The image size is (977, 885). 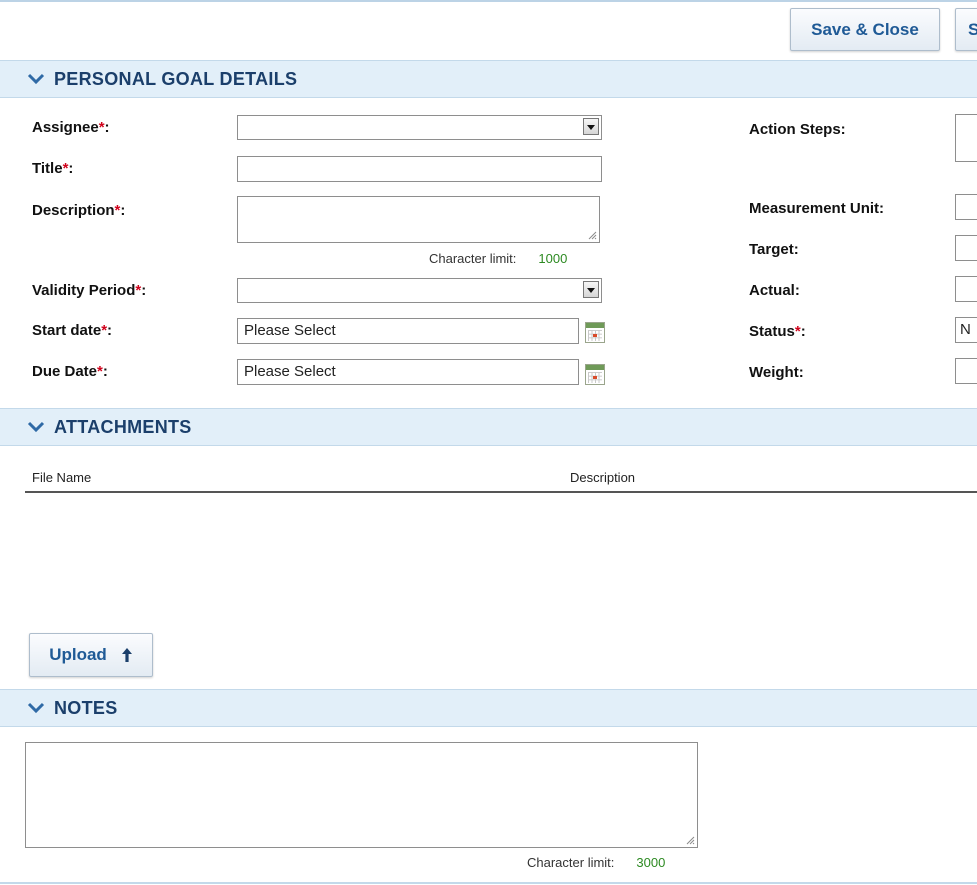 What do you see at coordinates (488, 1) in the screenshot?
I see `top-border` at bounding box center [488, 1].